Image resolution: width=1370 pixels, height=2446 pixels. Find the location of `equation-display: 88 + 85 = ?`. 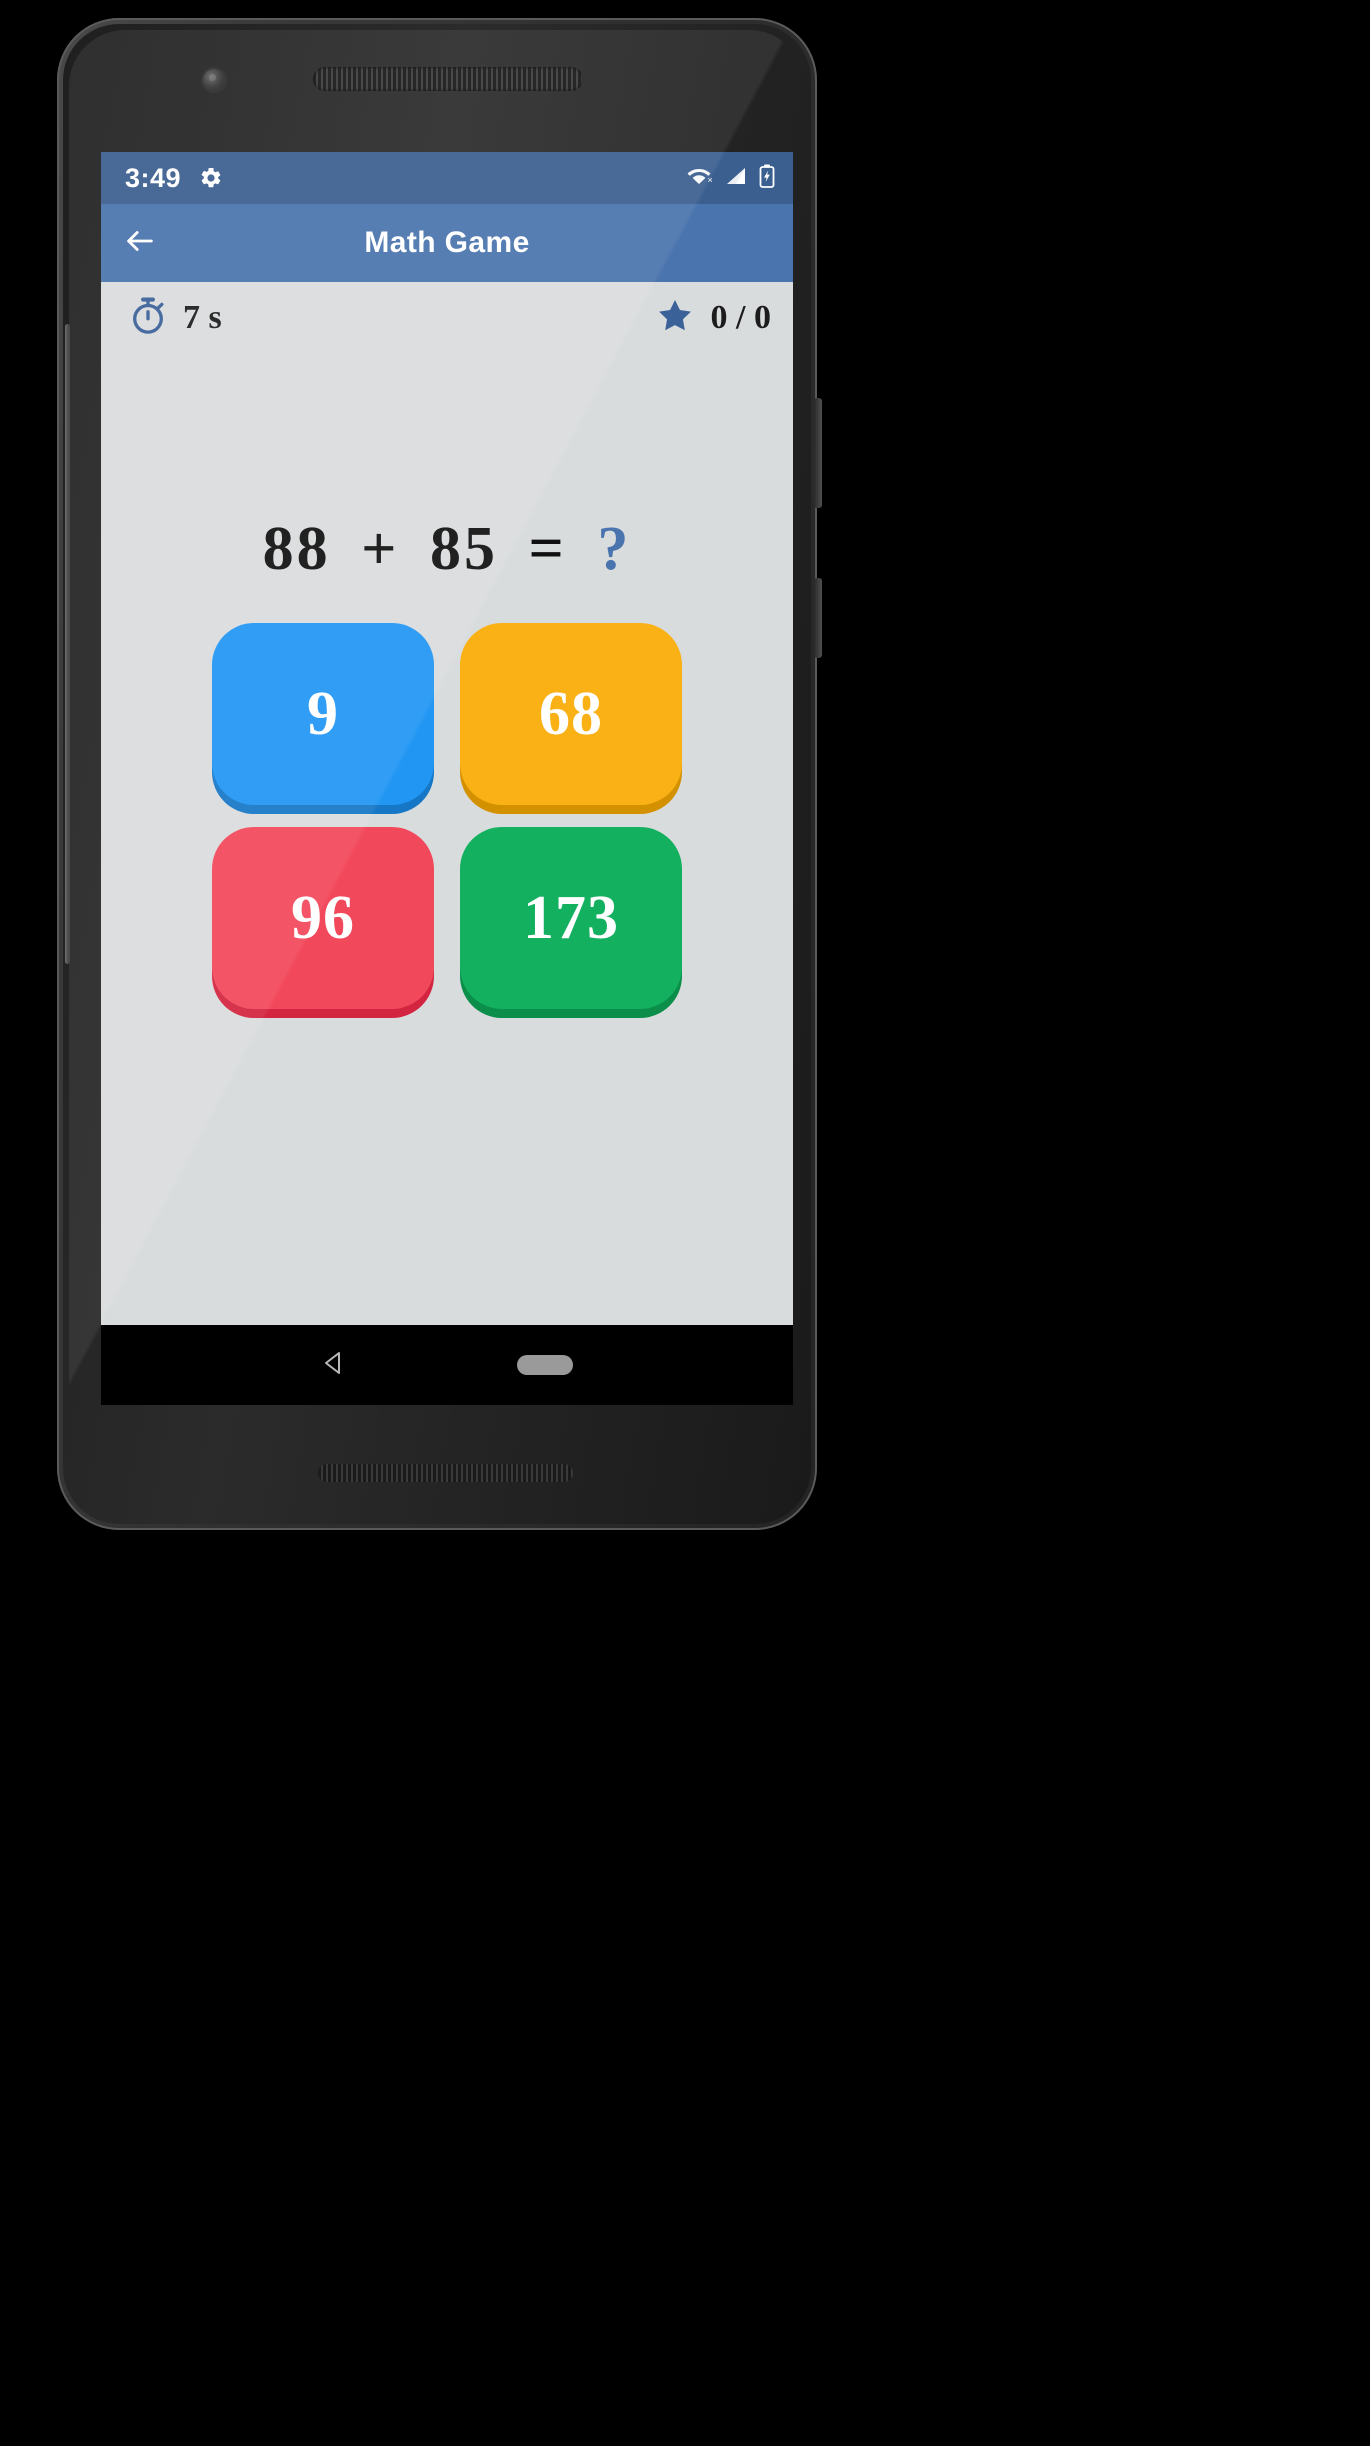

equation-display: 88 + 85 = ? is located at coordinates (447, 469).